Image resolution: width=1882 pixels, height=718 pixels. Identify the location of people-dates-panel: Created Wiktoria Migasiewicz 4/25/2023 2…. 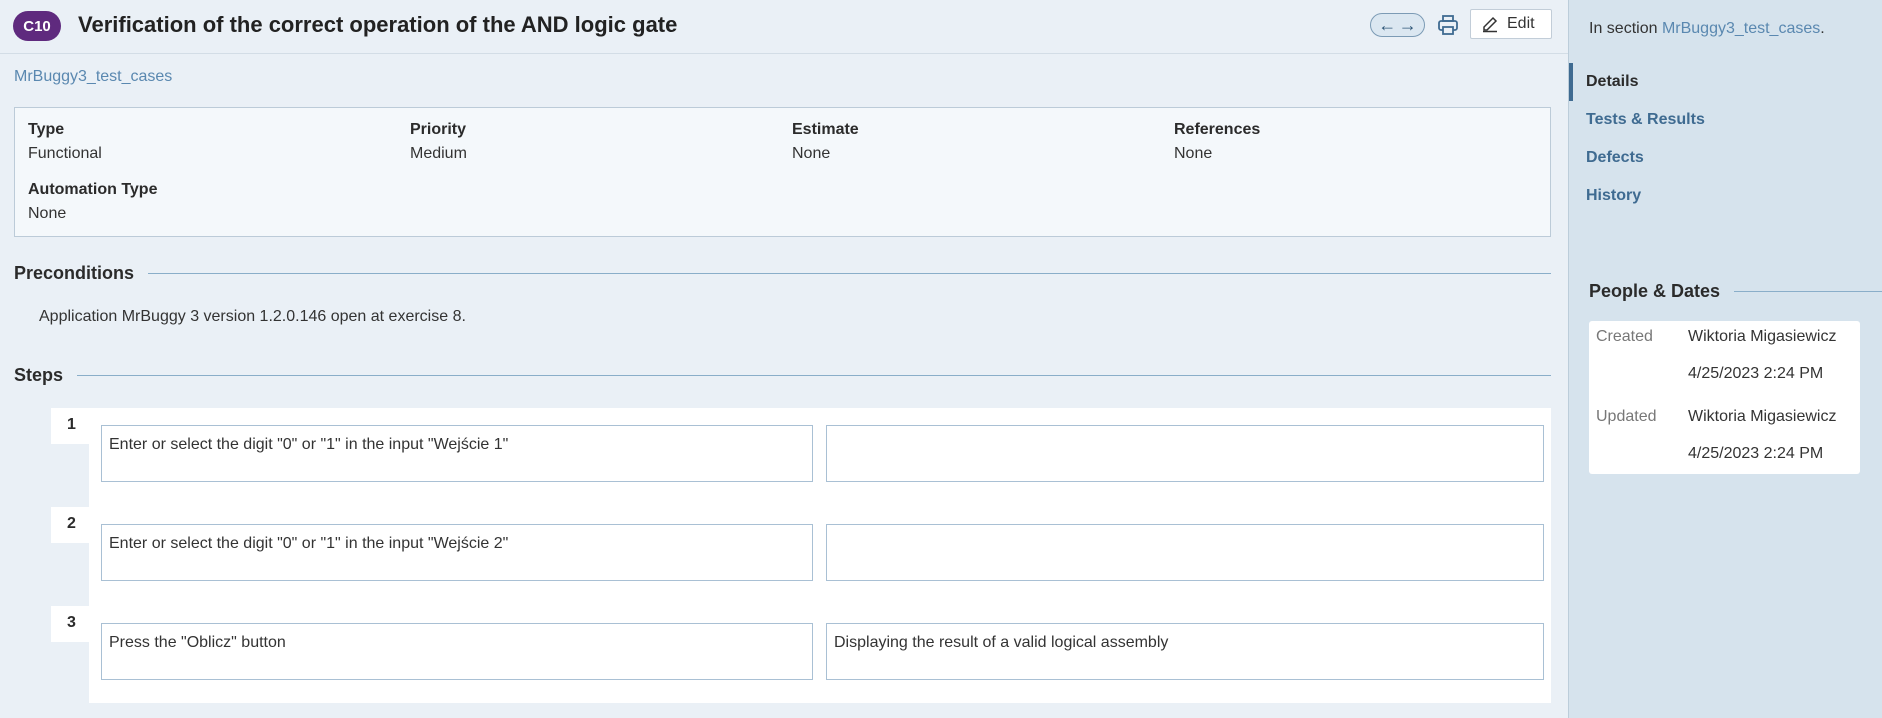
(1724, 397).